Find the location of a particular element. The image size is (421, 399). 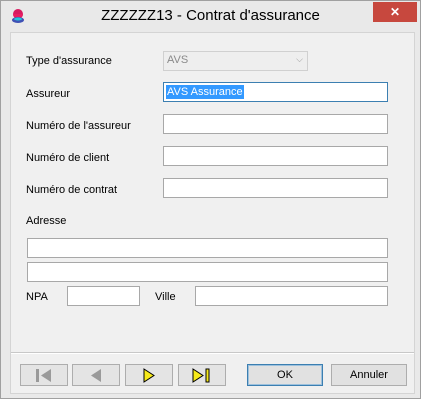

title-bar: ZZZZZZ13 - Contrat d'assurance ✕ is located at coordinates (210, 17).